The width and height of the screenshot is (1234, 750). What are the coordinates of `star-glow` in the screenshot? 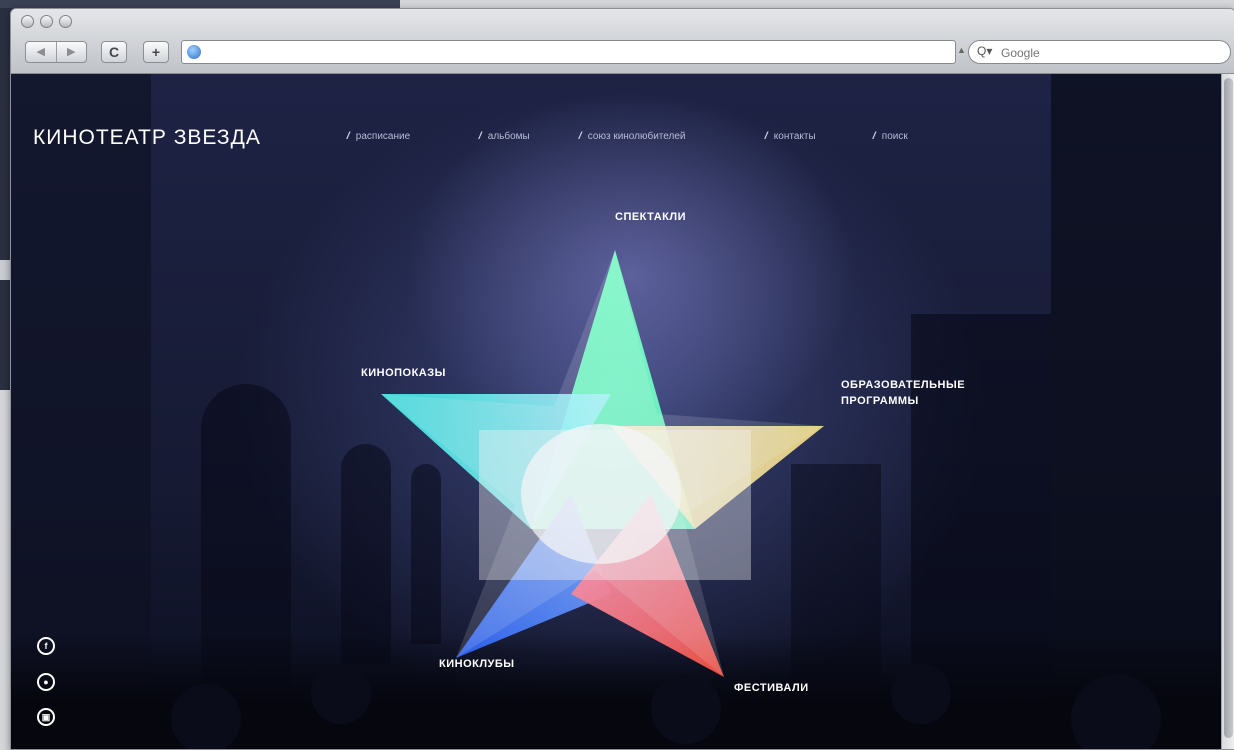 It's located at (601, 494).